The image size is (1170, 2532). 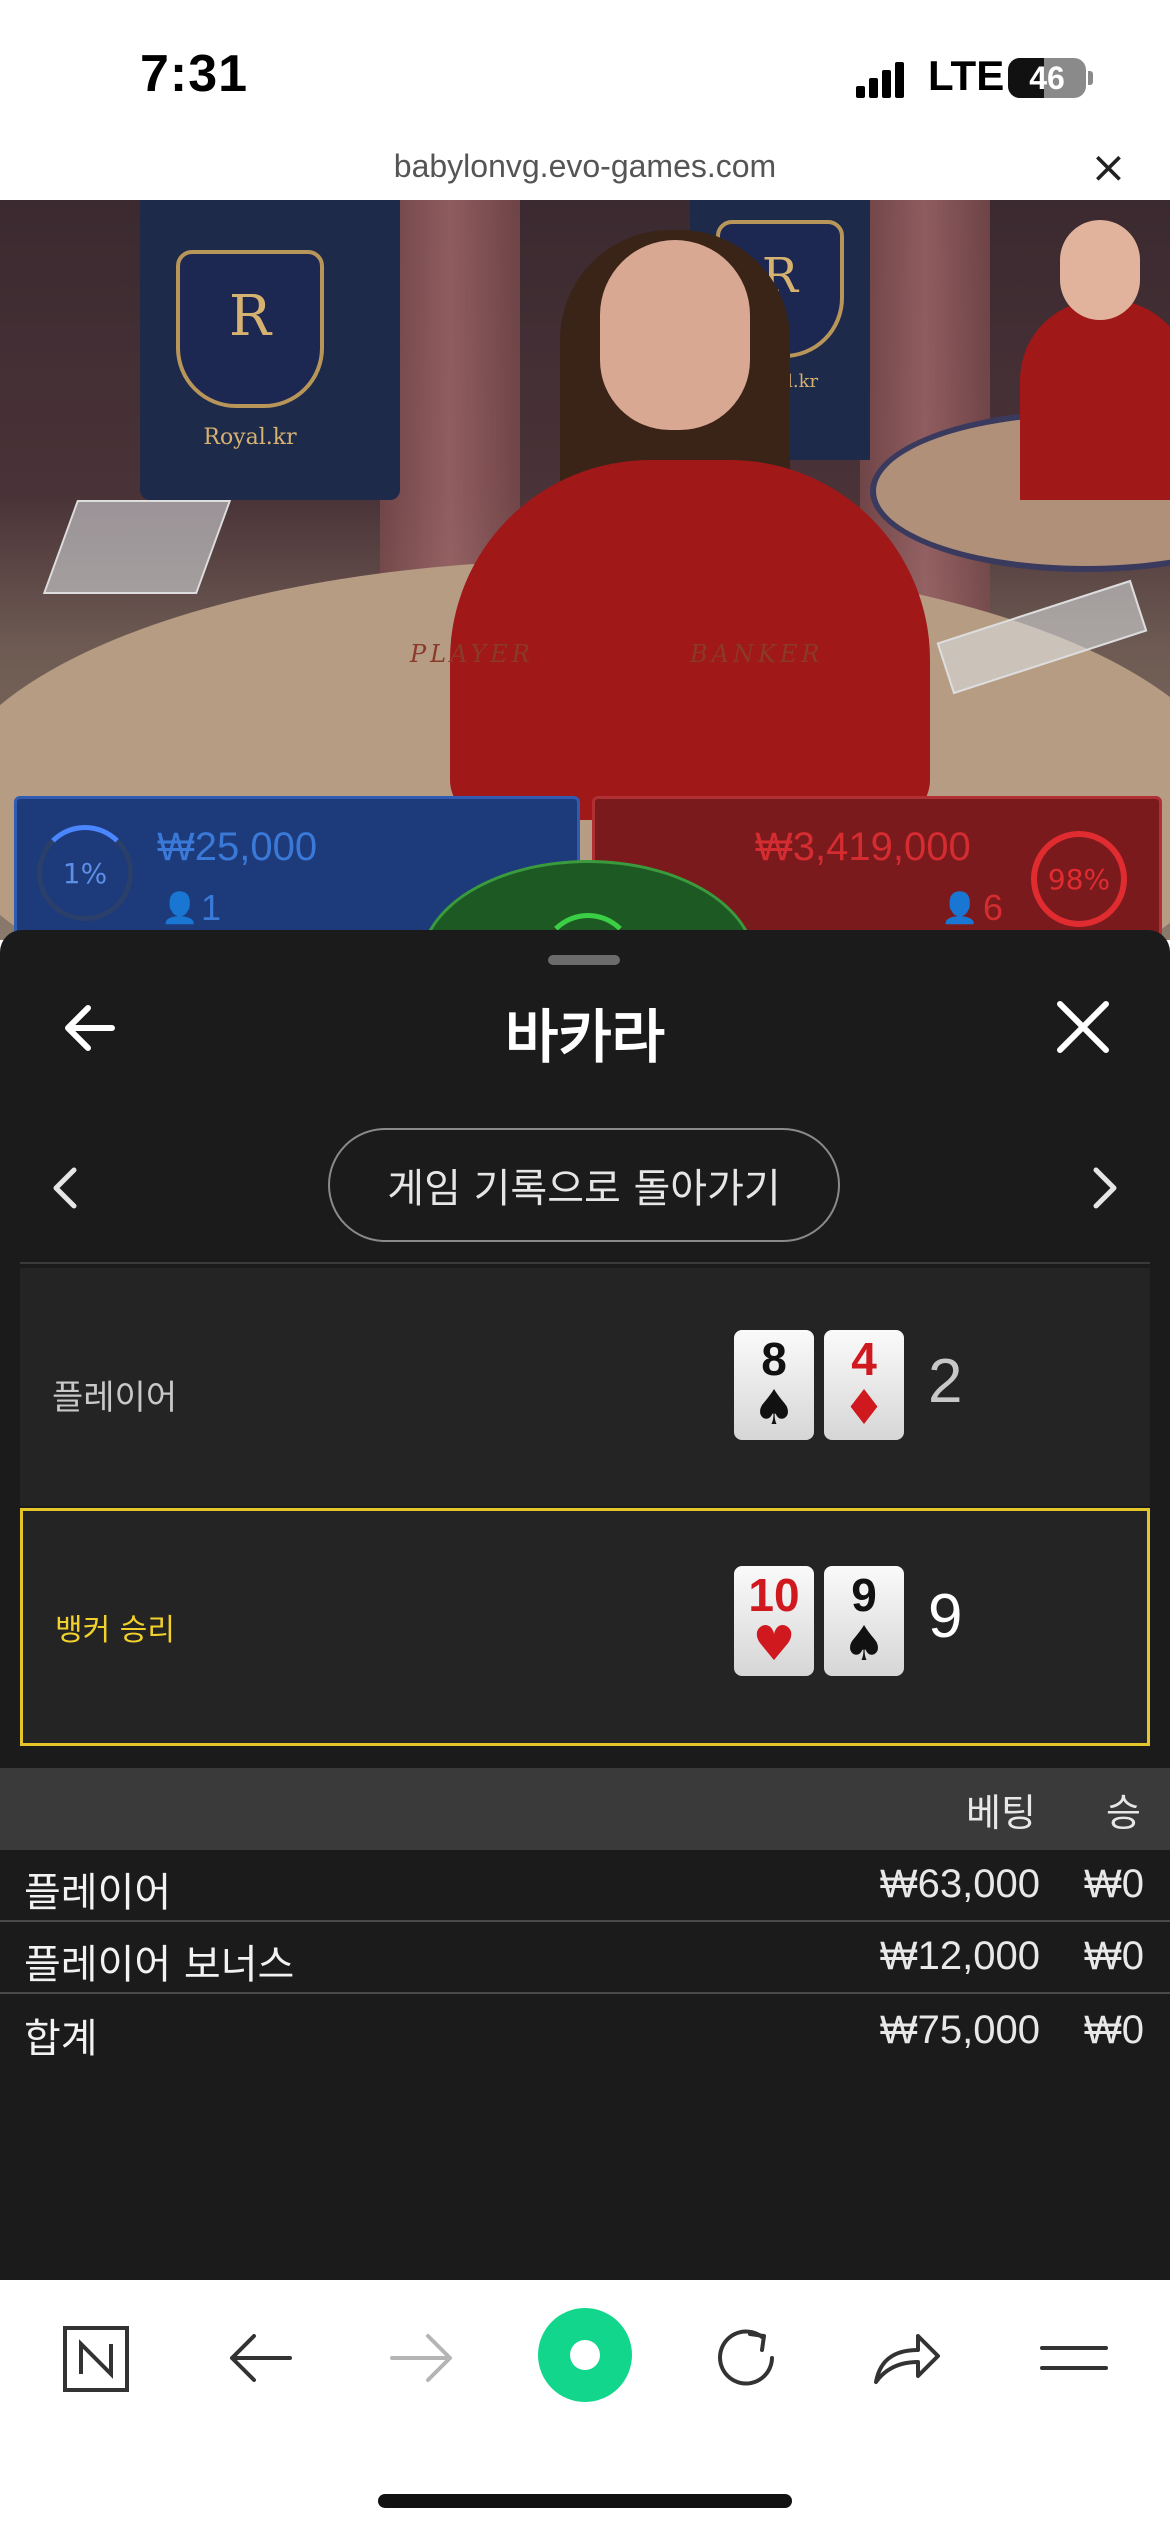 I want to click on battery-tip, so click(x=1090, y=78).